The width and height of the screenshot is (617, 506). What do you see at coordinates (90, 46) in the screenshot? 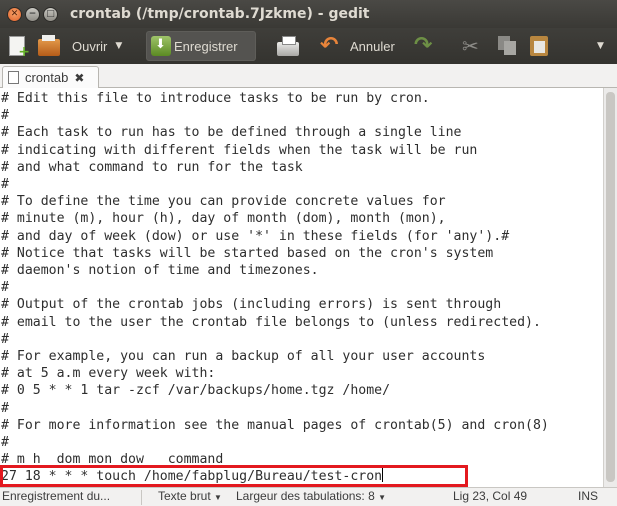
I see `open-button-label: Ouvrir` at bounding box center [90, 46].